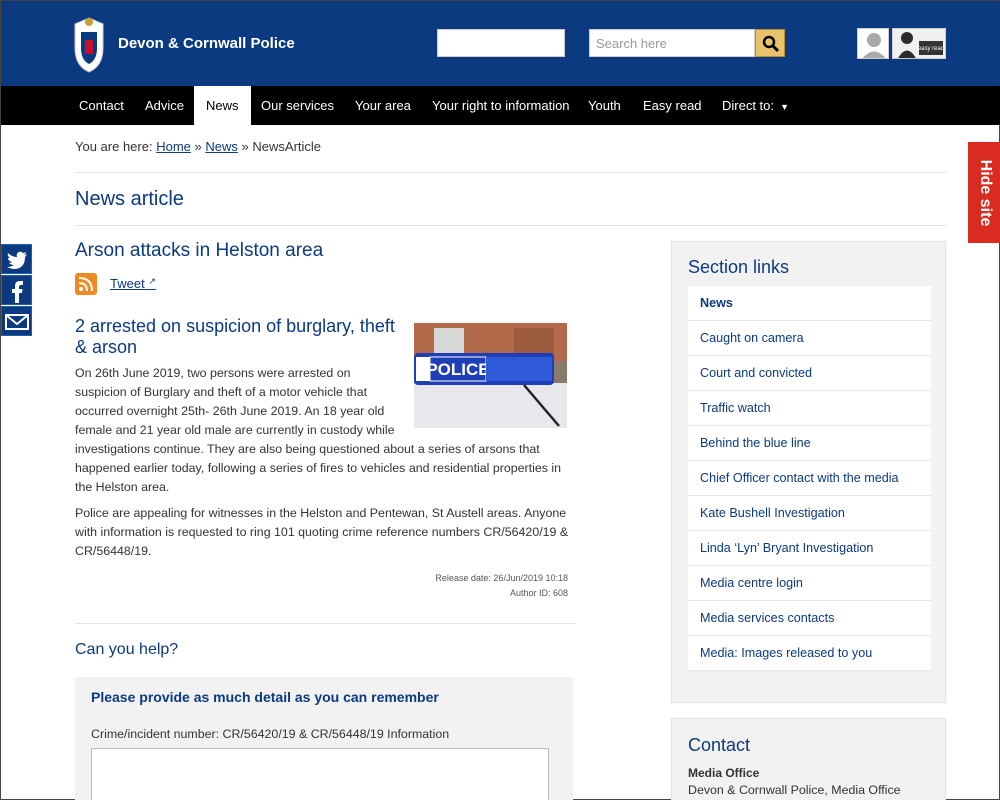 The height and width of the screenshot is (800, 1000). I want to click on twitter-share-button, so click(16, 259).